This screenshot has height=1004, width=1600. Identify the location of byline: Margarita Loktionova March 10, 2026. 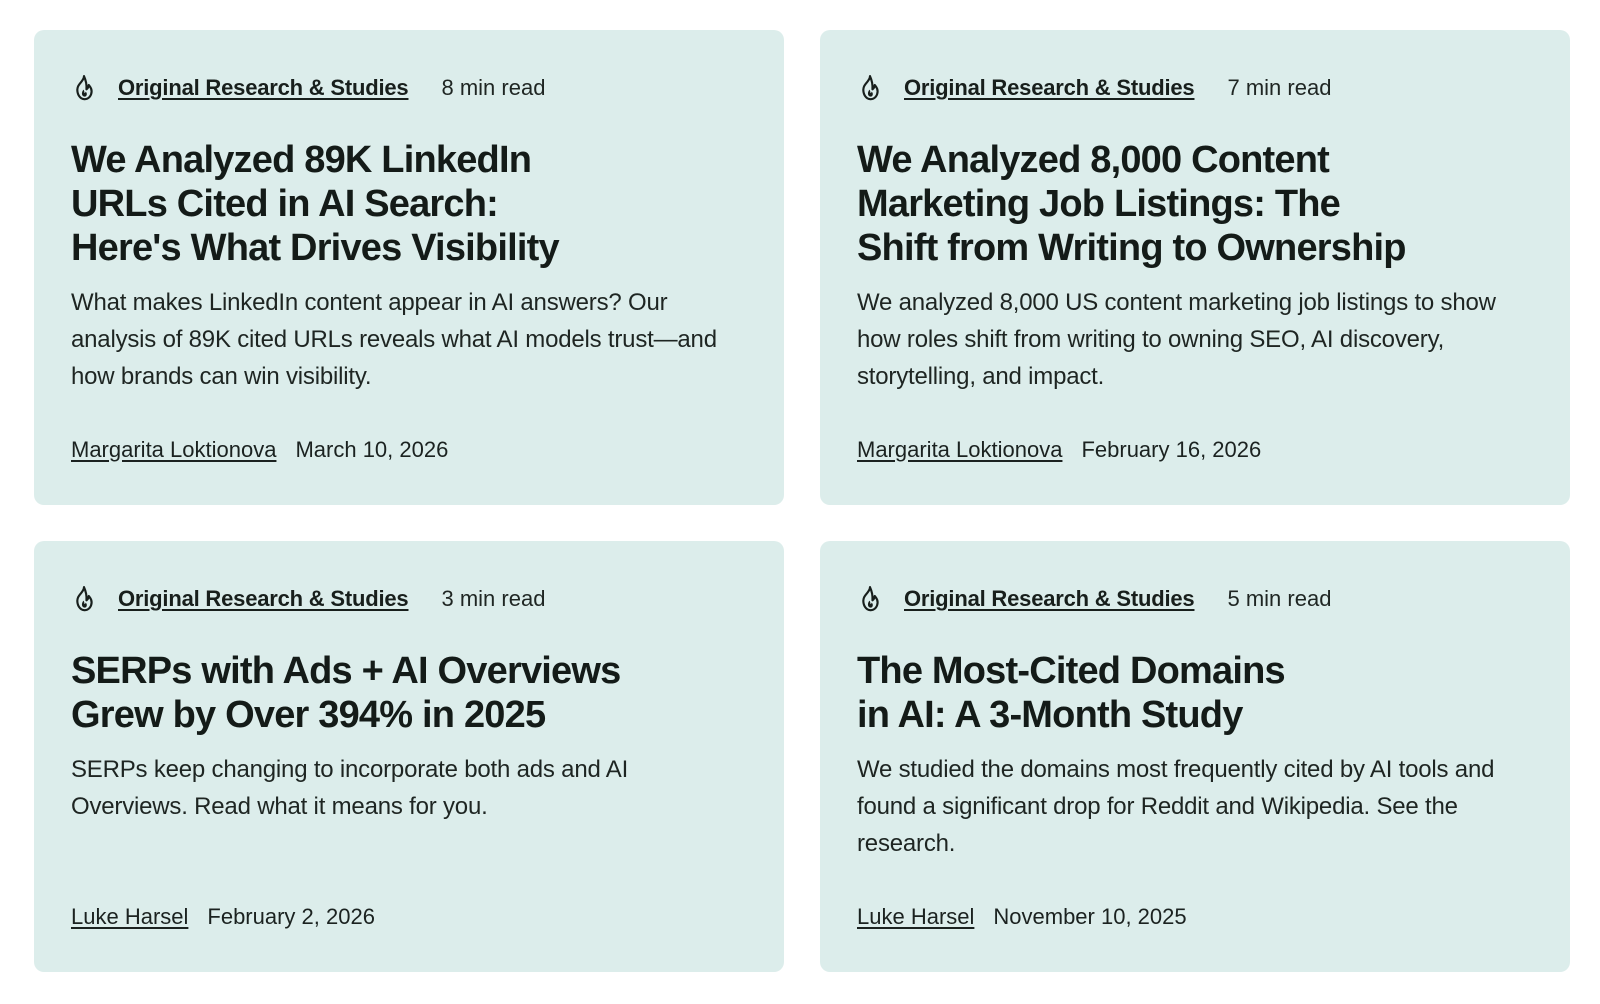
(259, 450).